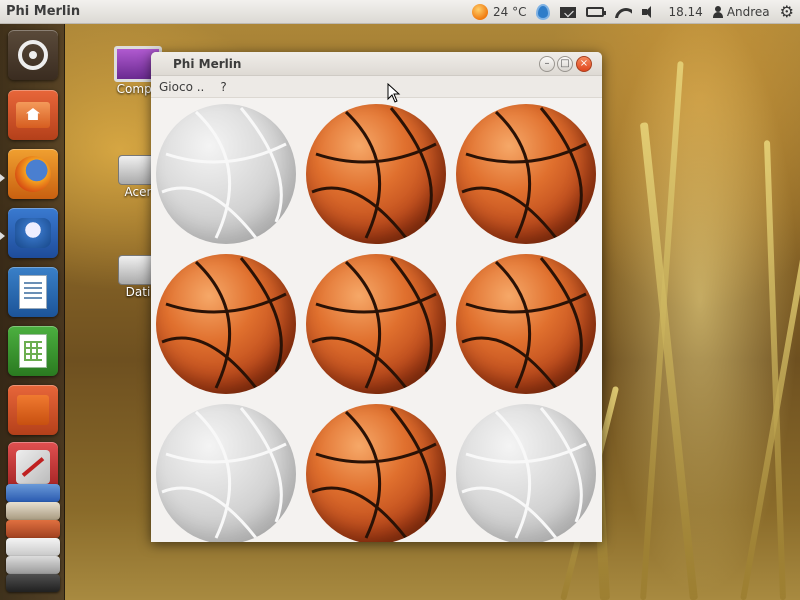 The width and height of the screenshot is (800, 600). What do you see at coordinates (596, 12) in the screenshot?
I see `battery-icon` at bounding box center [596, 12].